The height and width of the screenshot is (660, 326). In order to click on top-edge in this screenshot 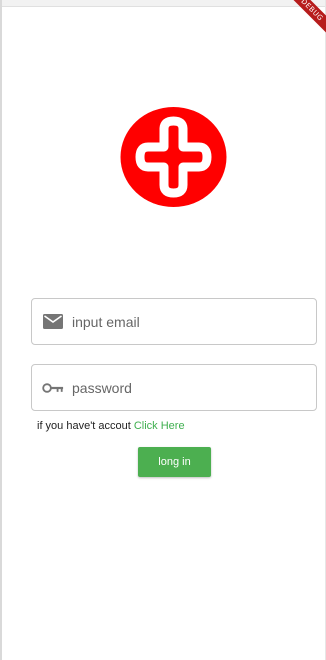, I will do `click(163, 3)`.